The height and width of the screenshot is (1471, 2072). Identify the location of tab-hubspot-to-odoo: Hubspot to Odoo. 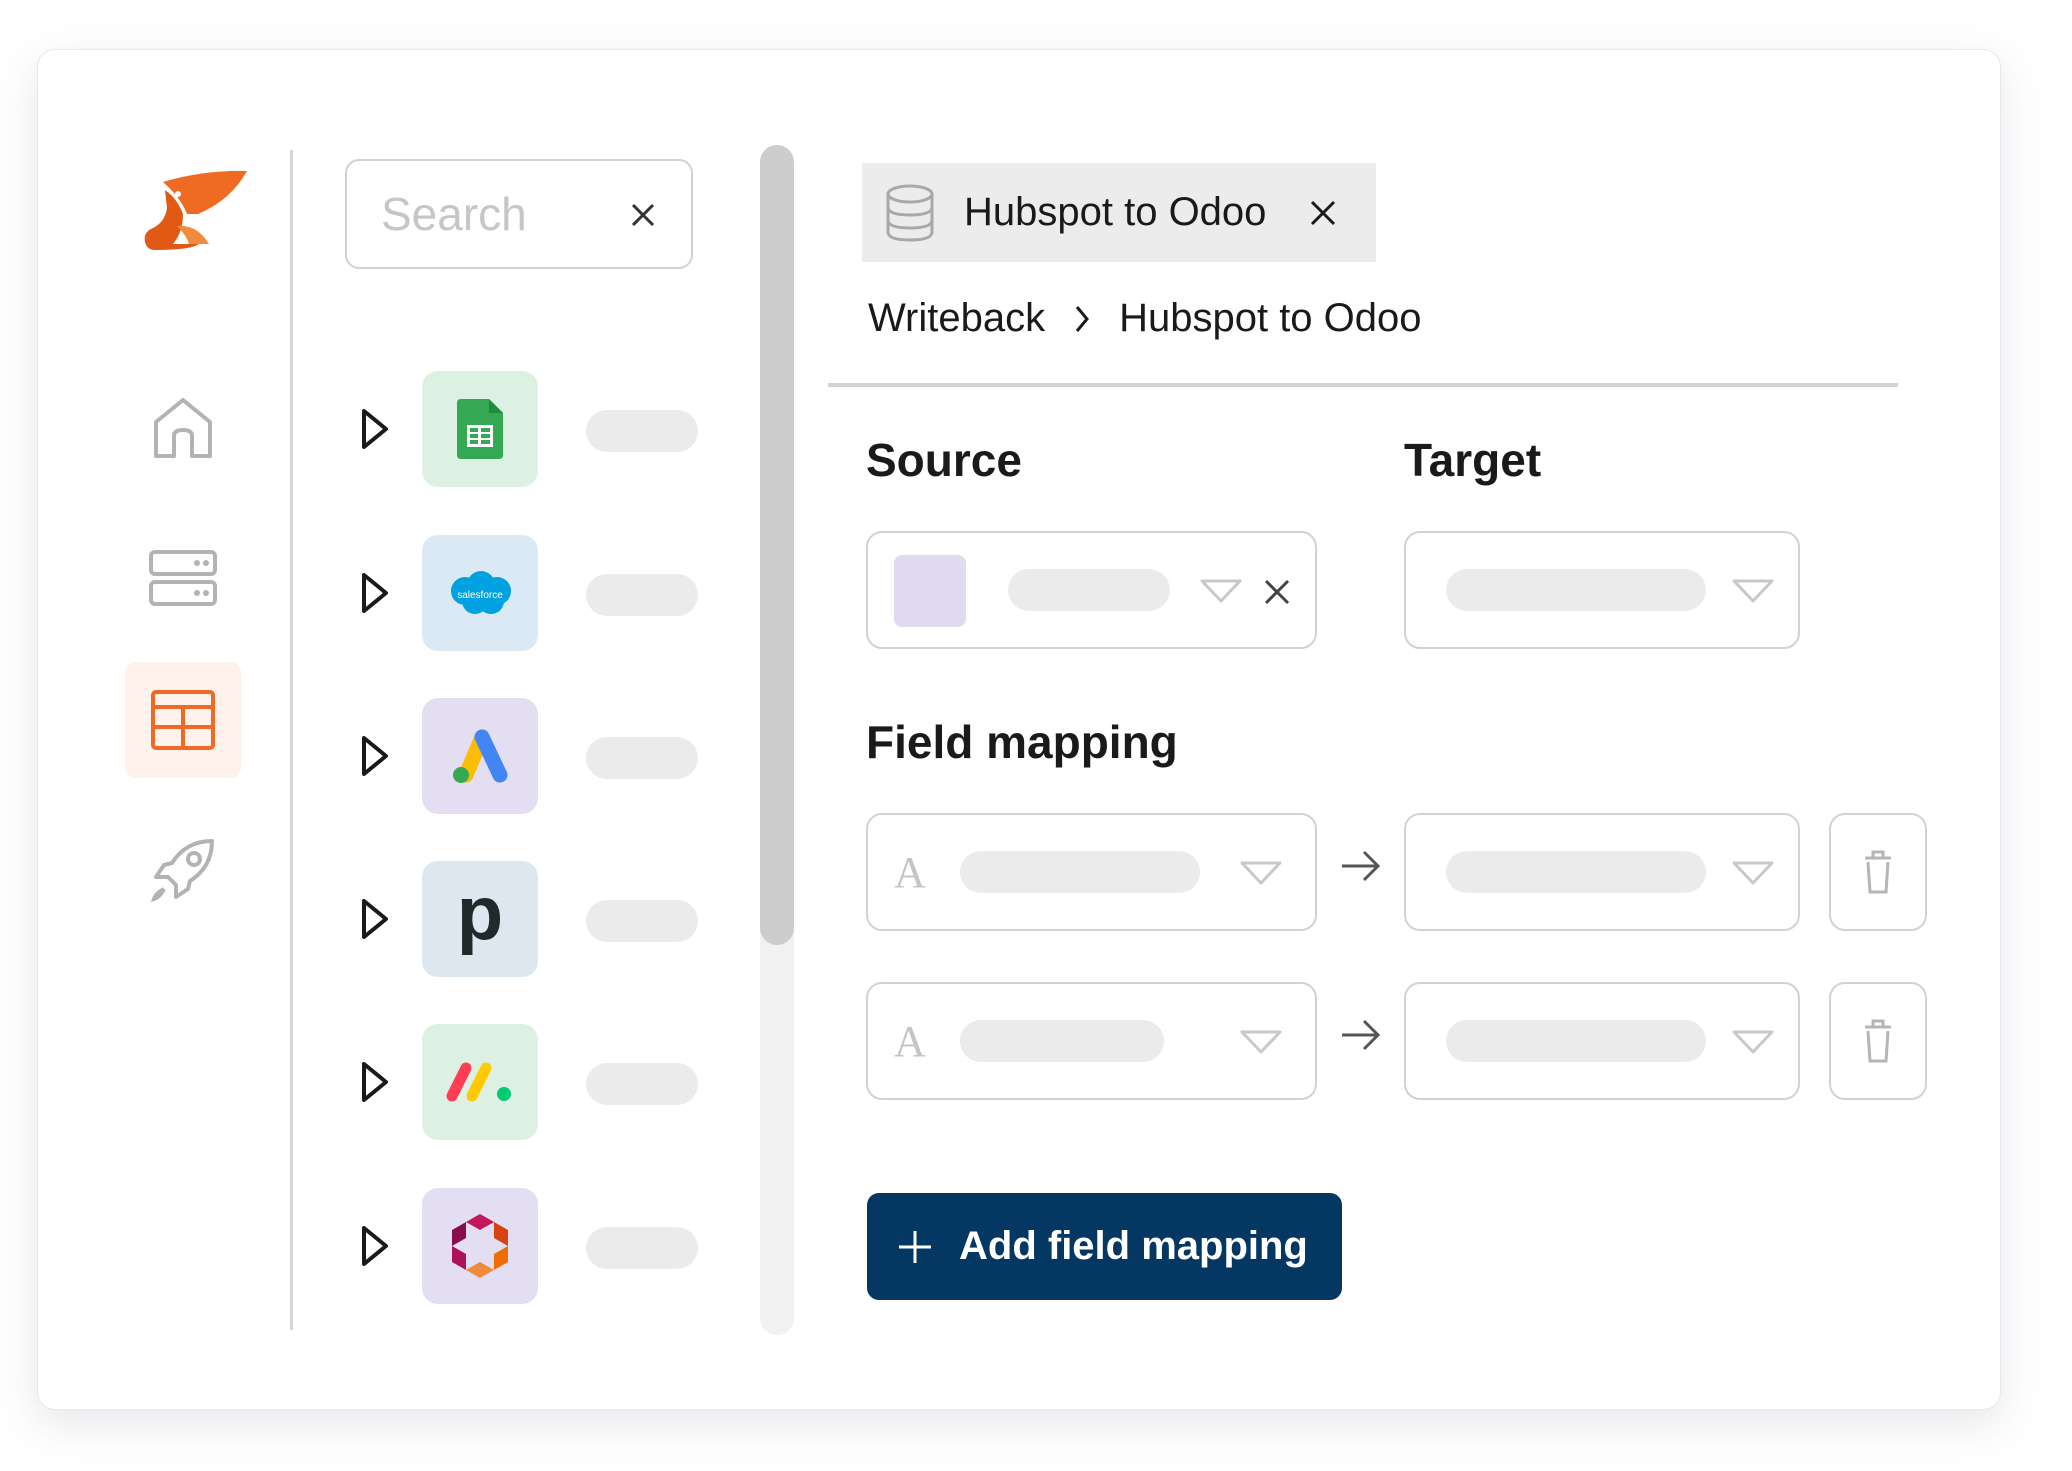
(1119, 212).